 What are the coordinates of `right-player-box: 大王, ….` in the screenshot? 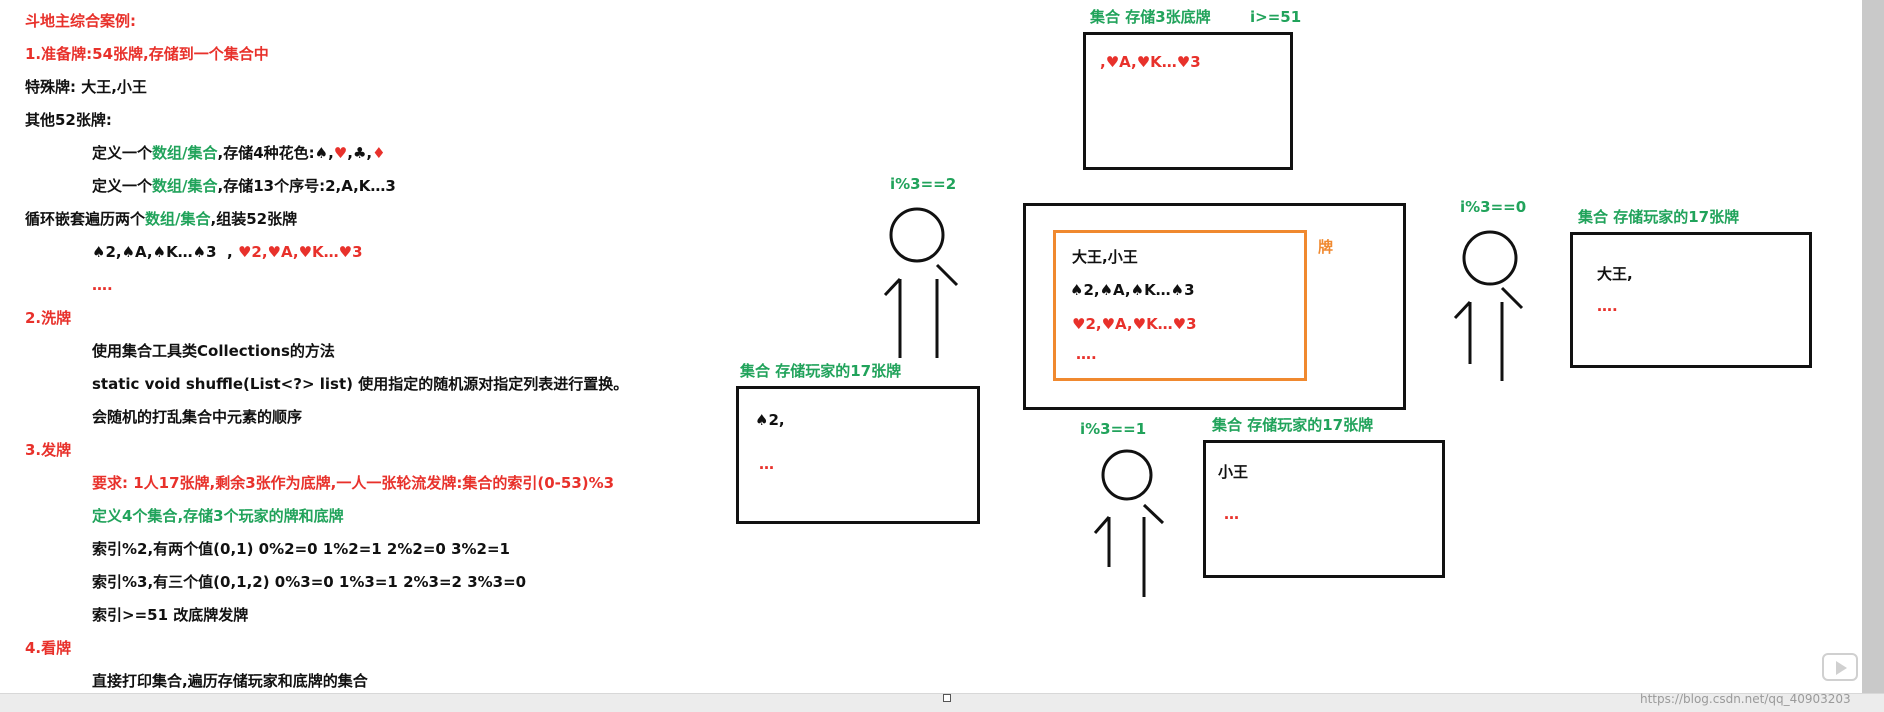 It's located at (1691, 300).